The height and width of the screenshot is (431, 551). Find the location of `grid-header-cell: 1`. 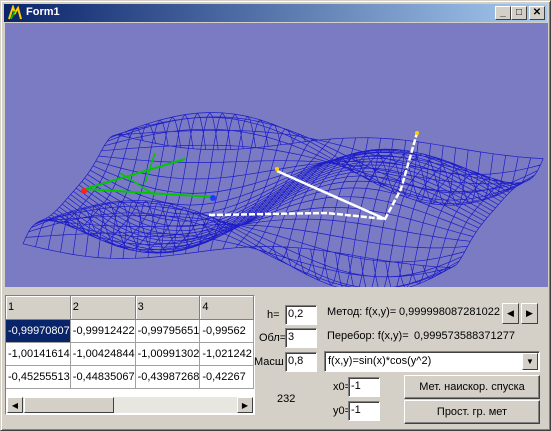

grid-header-cell: 1 is located at coordinates (38, 308).